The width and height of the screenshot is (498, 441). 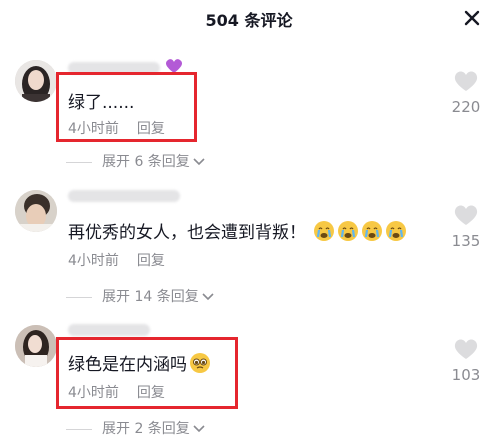 I want to click on comment-text-content: 再优秀的女人，也会遭到背叛！, so click(x=187, y=233).